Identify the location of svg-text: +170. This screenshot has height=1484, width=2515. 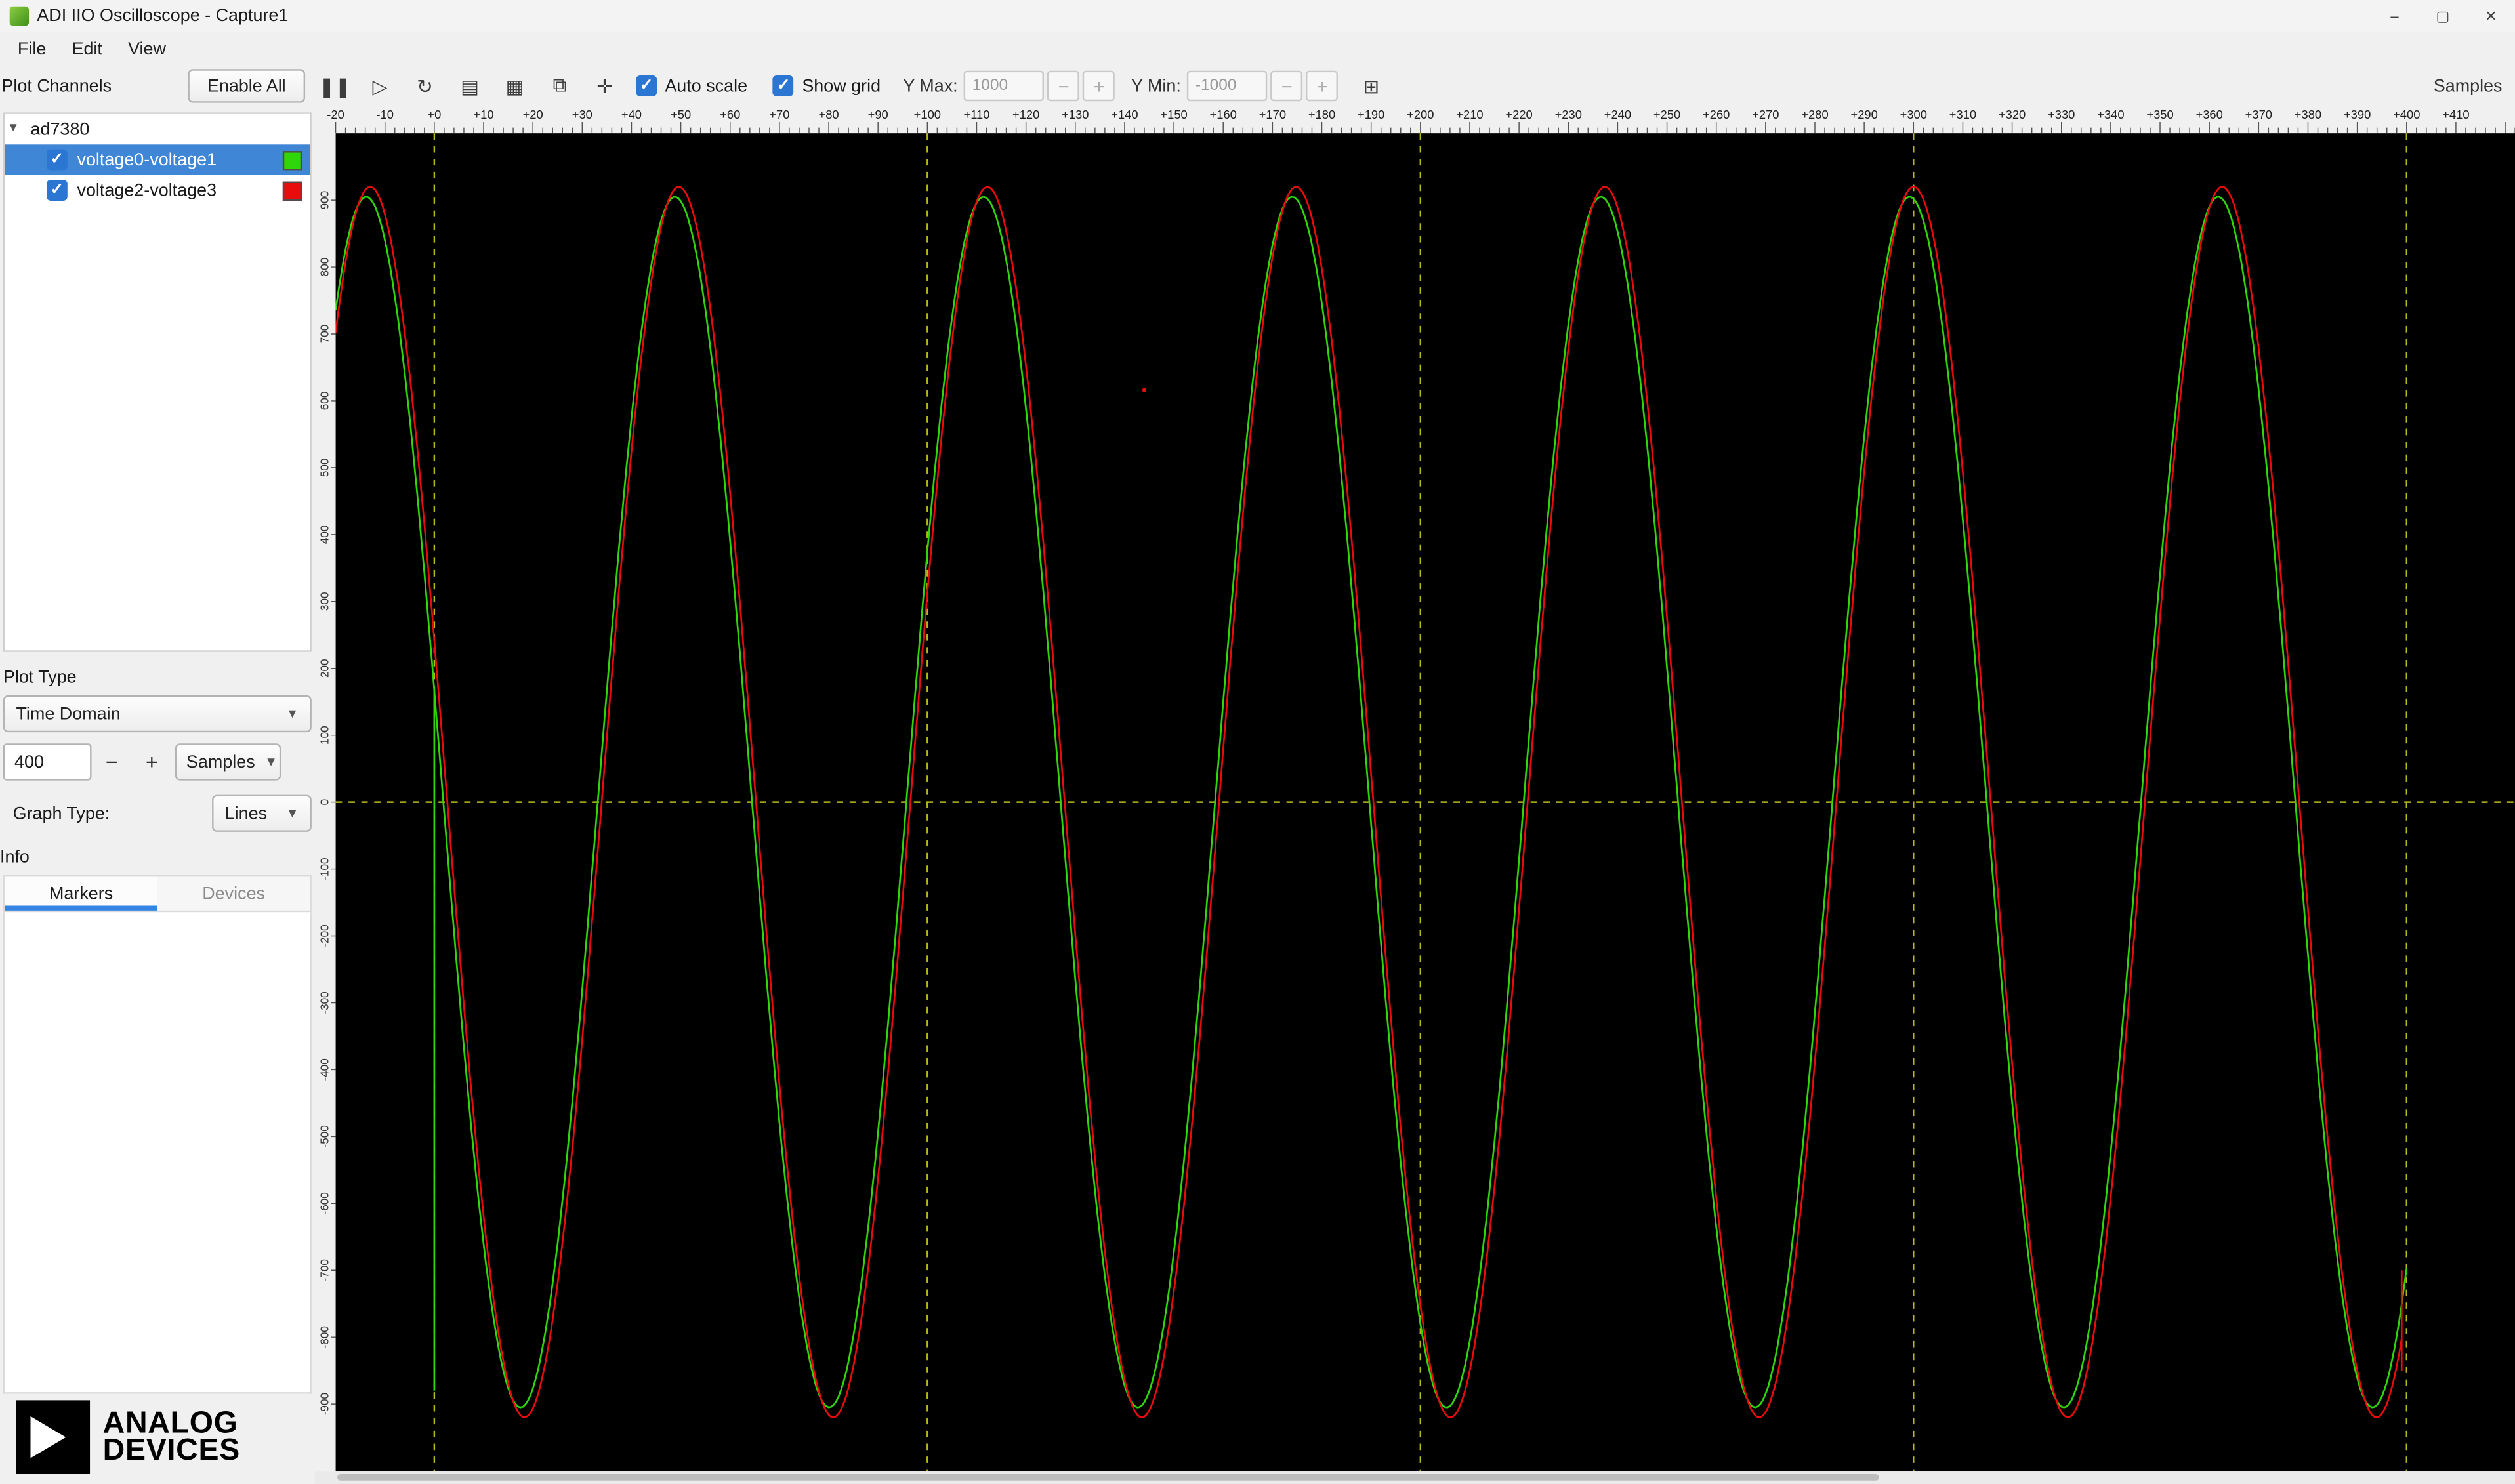
(1272, 115).